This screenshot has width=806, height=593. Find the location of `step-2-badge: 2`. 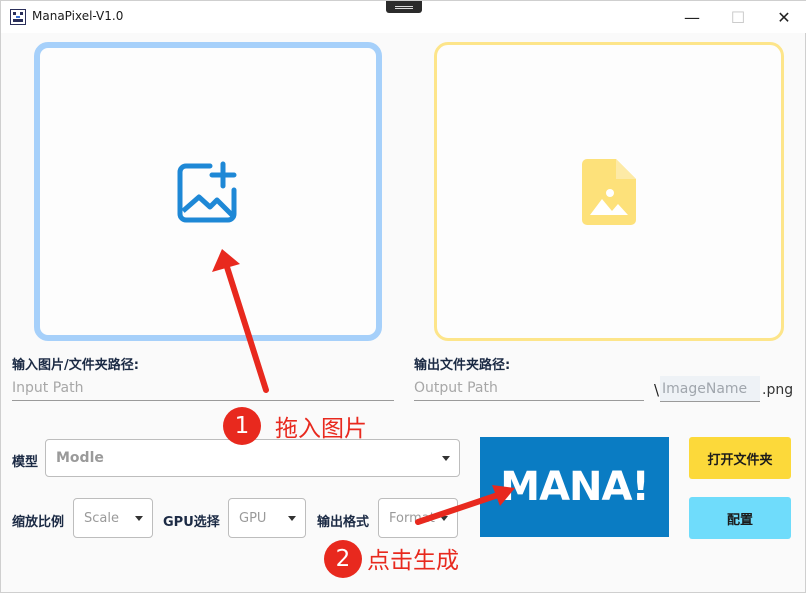

step-2-badge: 2 is located at coordinates (343, 559).